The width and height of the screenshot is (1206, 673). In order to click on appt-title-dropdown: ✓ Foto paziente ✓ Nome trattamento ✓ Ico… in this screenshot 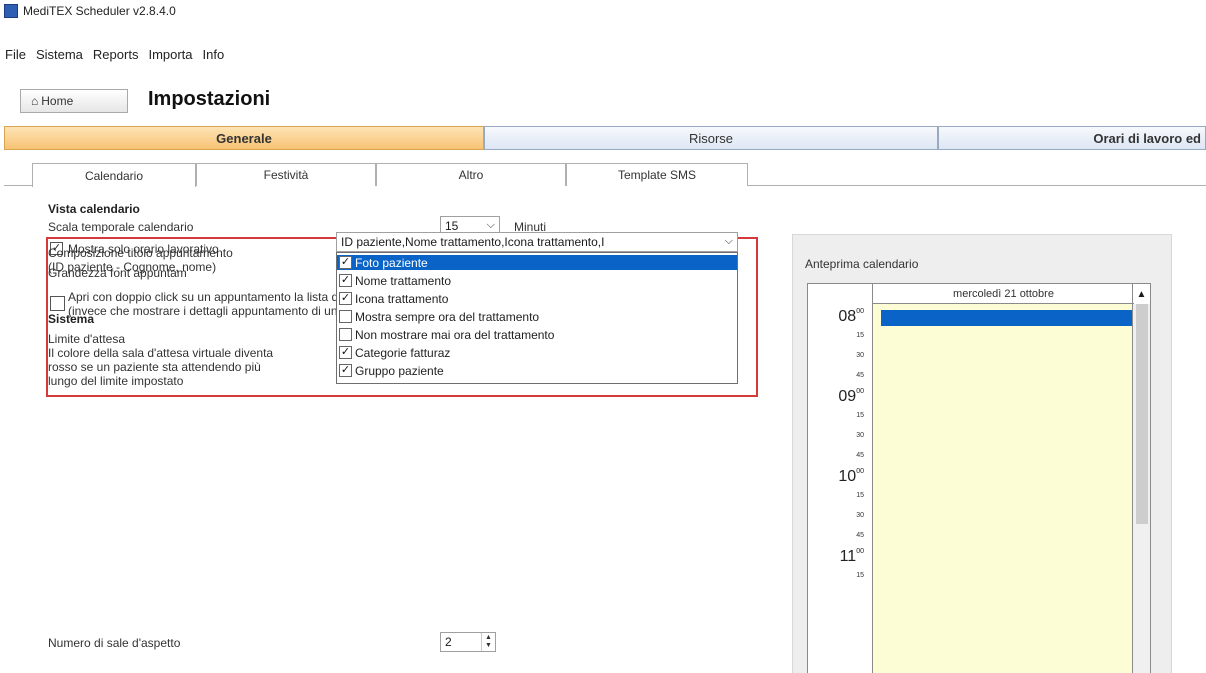, I will do `click(537, 318)`.